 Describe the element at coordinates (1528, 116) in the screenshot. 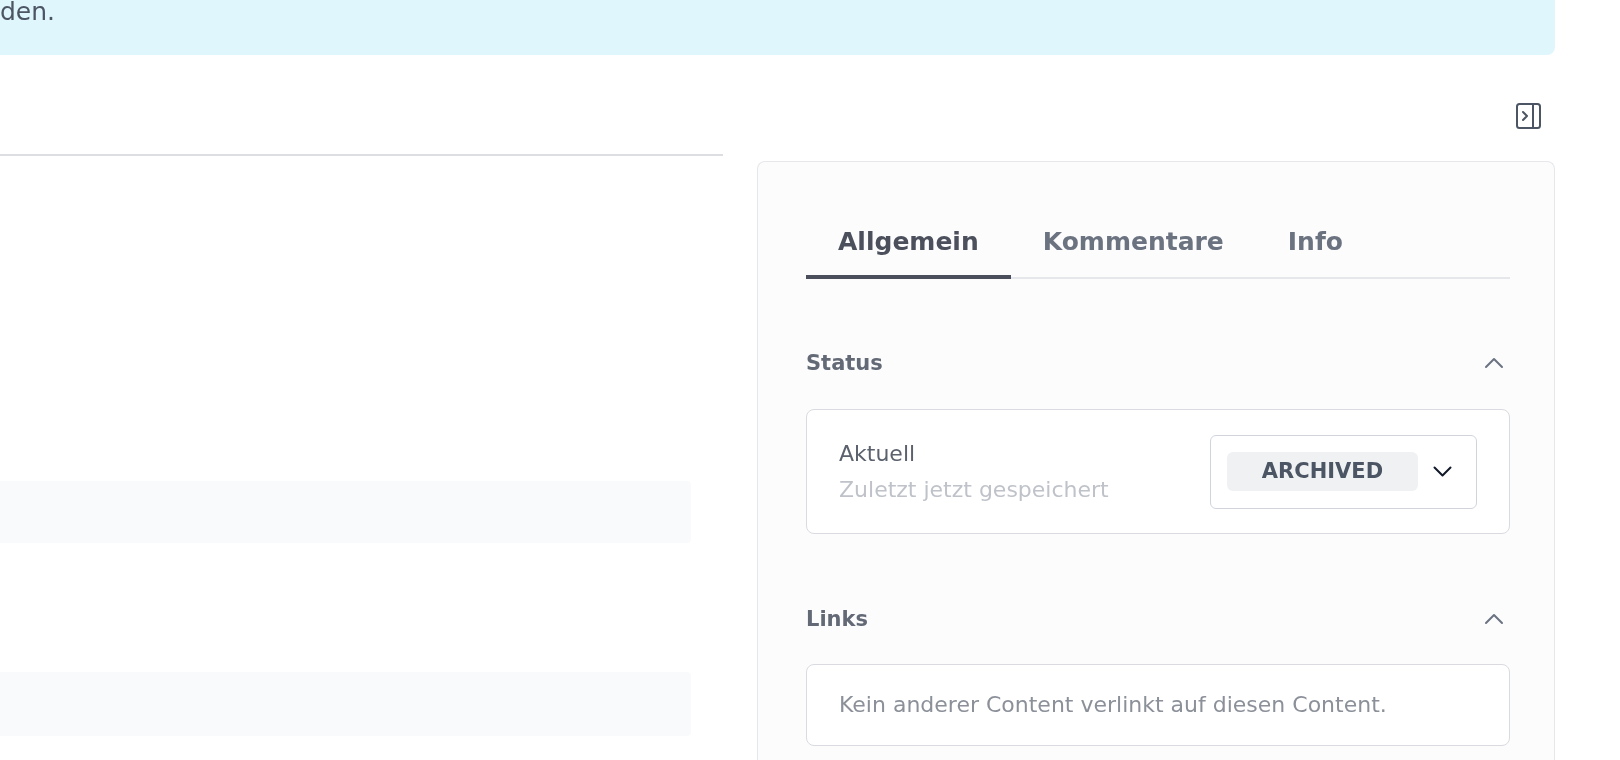

I see `panel-collapse-icon` at that location.